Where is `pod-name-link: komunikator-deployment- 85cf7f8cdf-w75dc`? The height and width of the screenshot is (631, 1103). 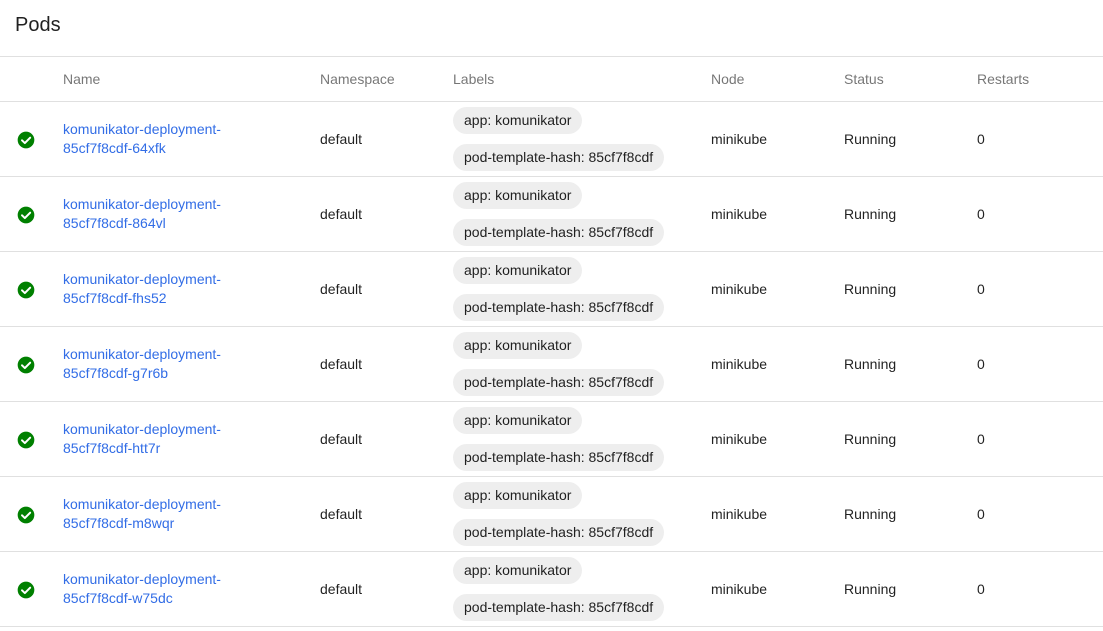
pod-name-link: komunikator-deployment- 85cf7f8cdf-w75dc is located at coordinates (163, 589).